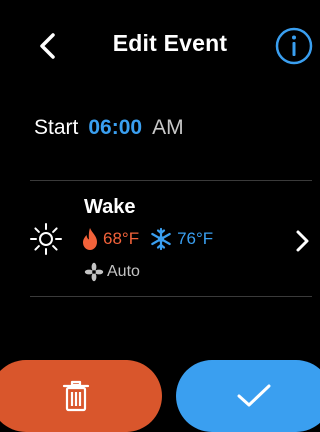 Image resolution: width=320 pixels, height=432 pixels. I want to click on flame-icon, so click(90, 239).